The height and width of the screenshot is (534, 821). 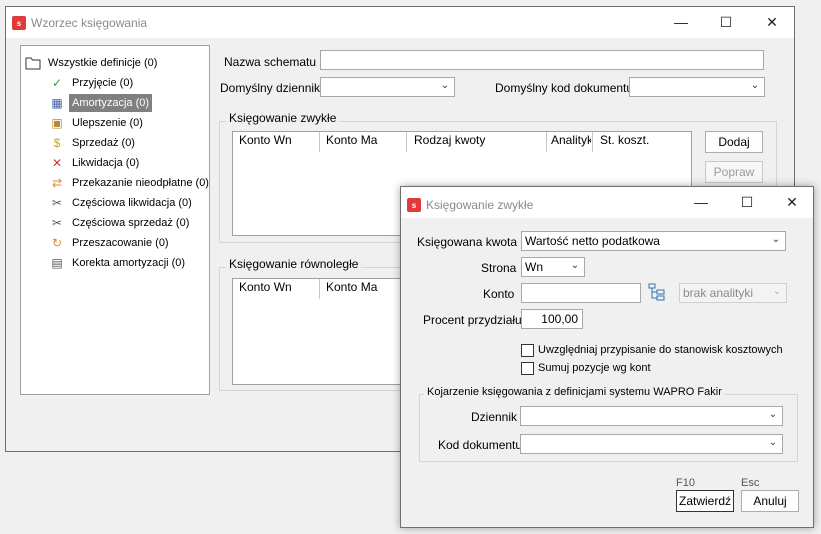 I want to click on percent-input: 100,00, so click(x=552, y=319).